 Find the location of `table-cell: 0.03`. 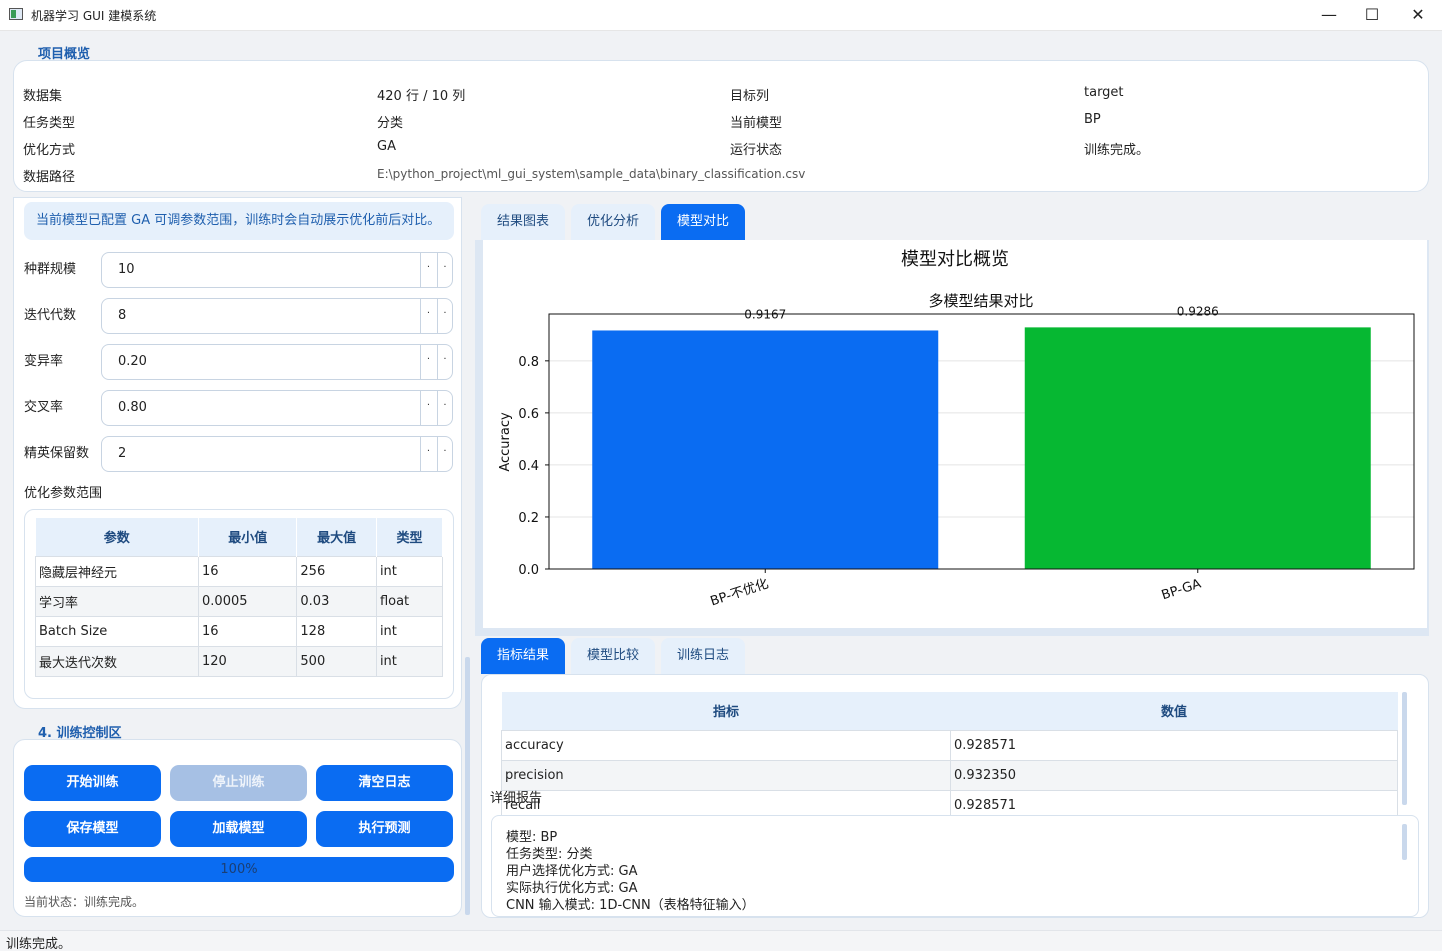

table-cell: 0.03 is located at coordinates (336, 601).